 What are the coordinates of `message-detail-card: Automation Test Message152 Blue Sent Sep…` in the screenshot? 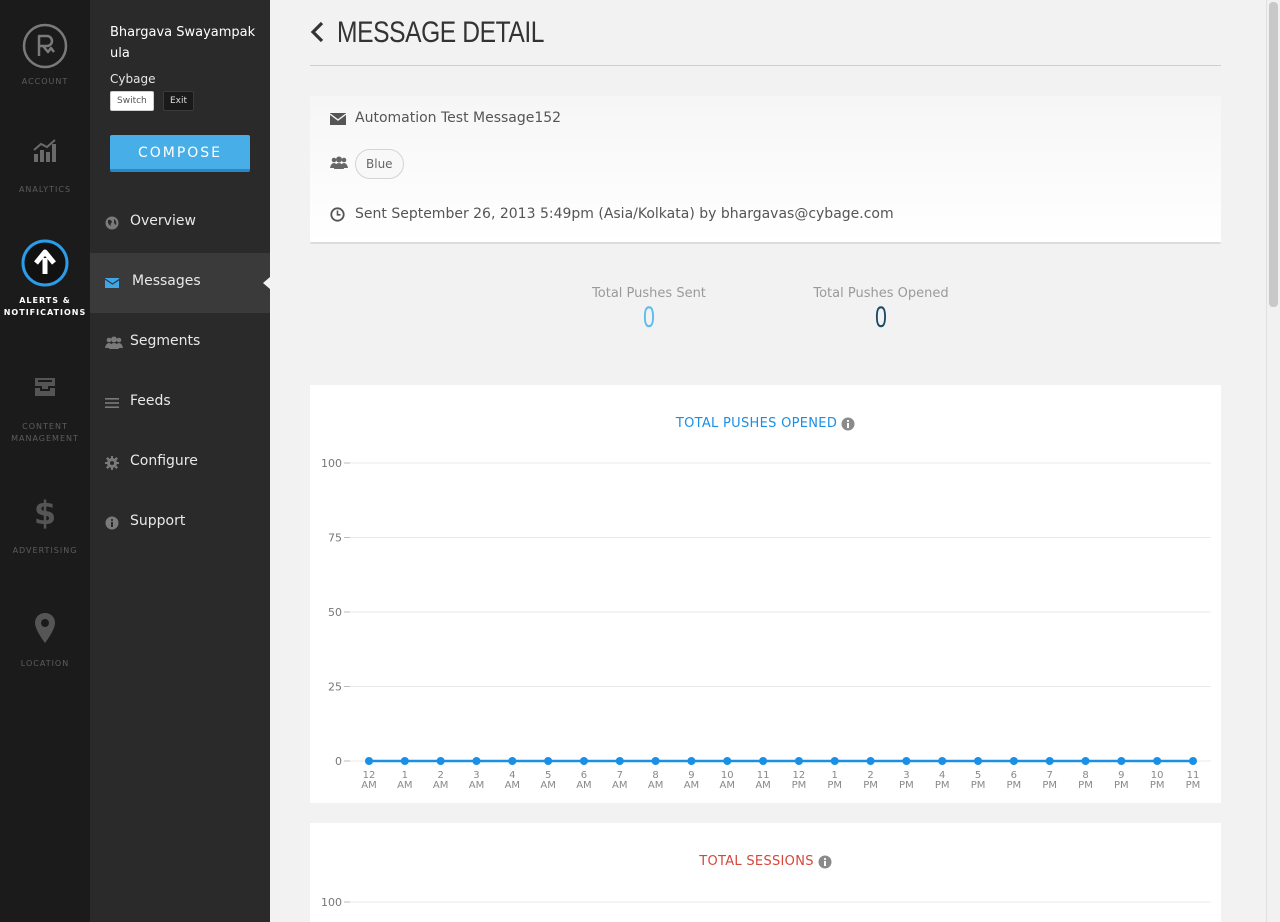 It's located at (765, 170).